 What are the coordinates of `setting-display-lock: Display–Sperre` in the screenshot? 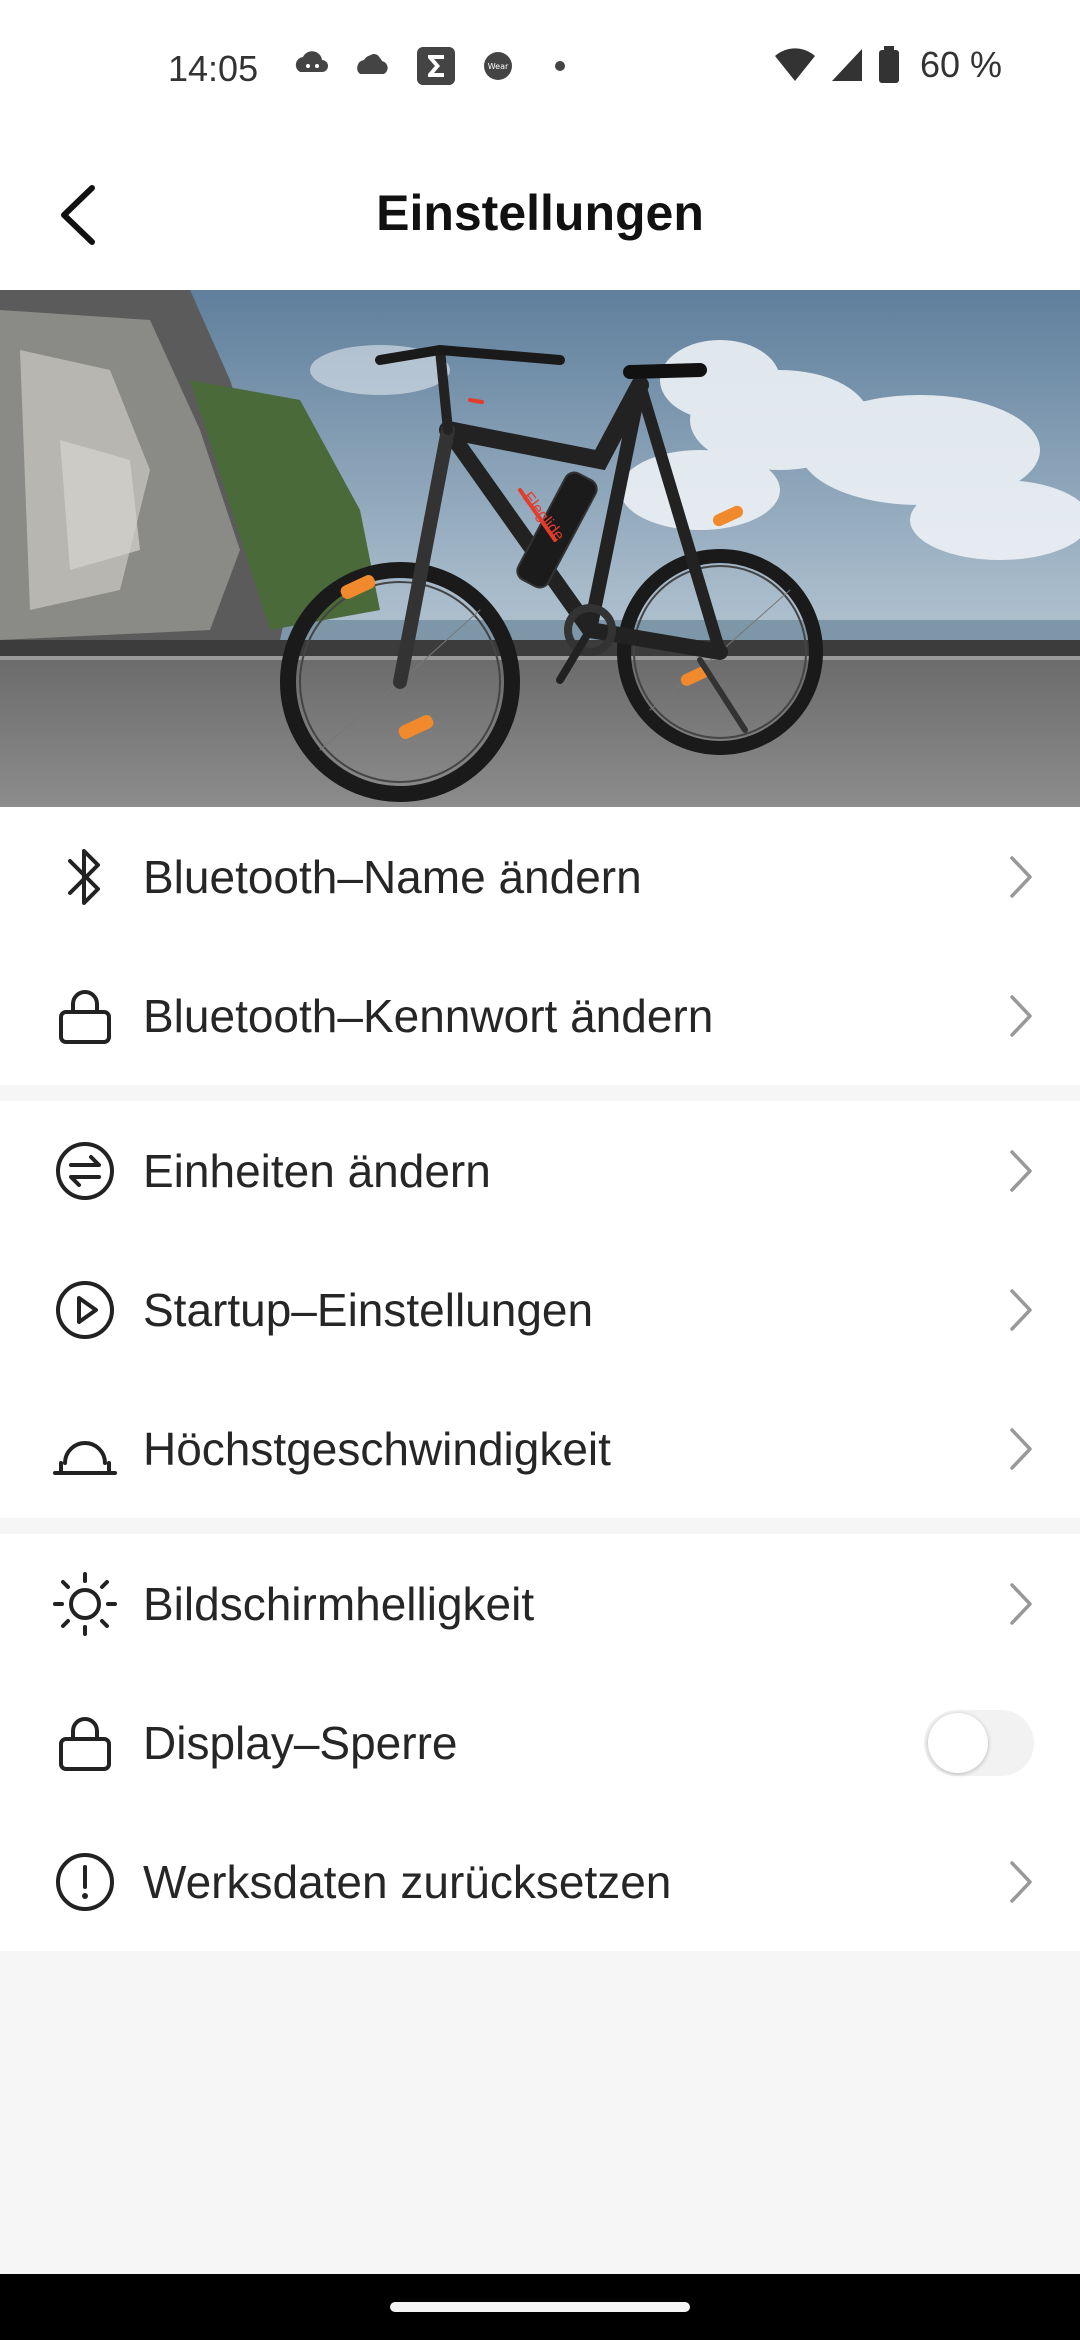 It's located at (540, 1742).